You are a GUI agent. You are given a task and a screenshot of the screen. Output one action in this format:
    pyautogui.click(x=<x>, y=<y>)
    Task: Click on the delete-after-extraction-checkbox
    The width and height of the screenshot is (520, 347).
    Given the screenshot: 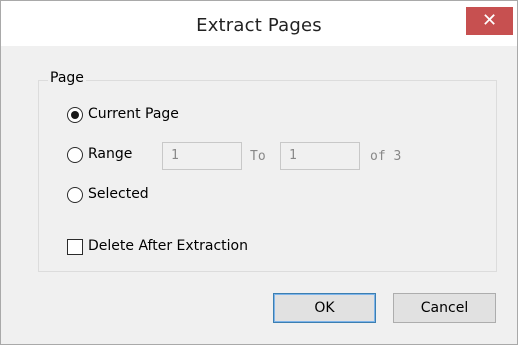 What is the action you would take?
    pyautogui.click(x=75, y=247)
    